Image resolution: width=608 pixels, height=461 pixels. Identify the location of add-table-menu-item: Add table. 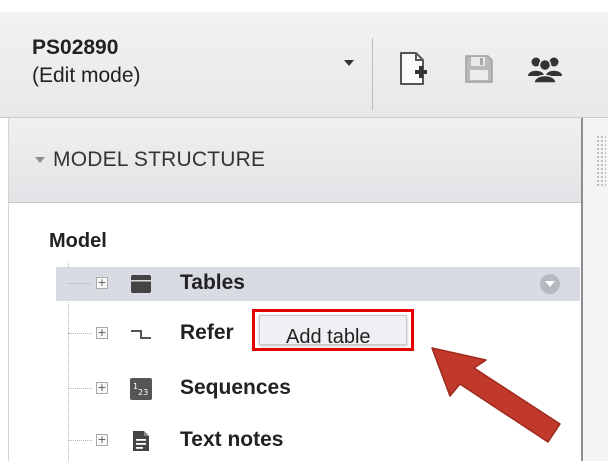
(333, 331).